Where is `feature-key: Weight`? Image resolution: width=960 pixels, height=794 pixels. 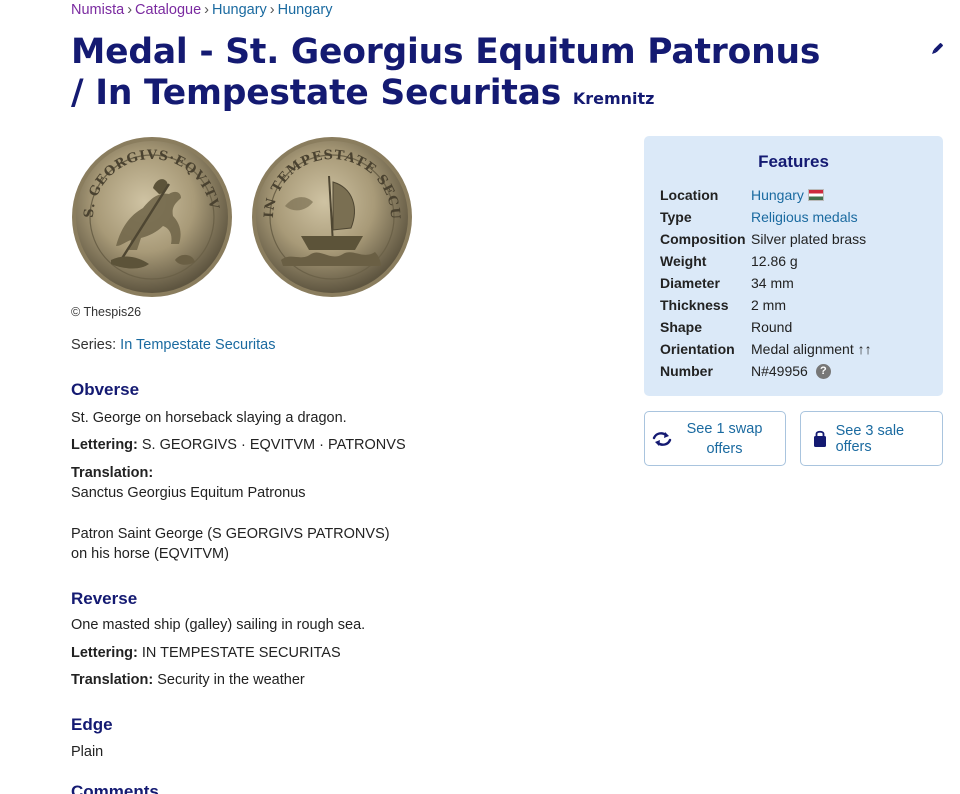 feature-key: Weight is located at coordinates (683, 261).